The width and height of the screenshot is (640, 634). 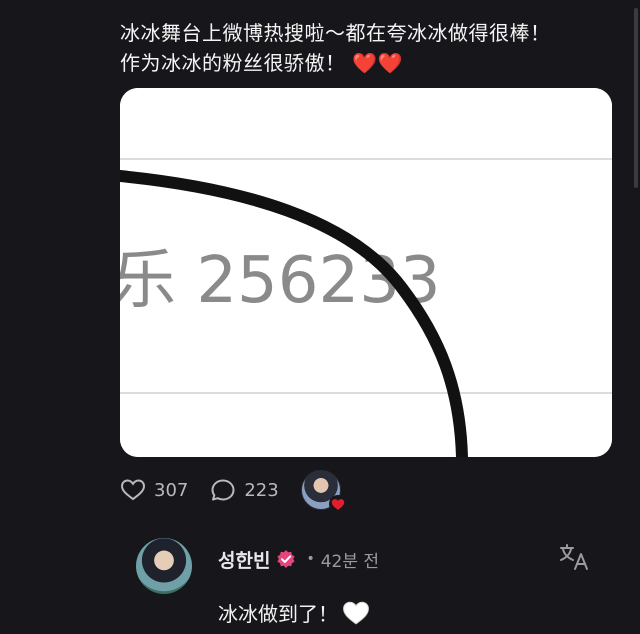 What do you see at coordinates (350, 561) in the screenshot?
I see `reply-timestamp: 42분 전` at bounding box center [350, 561].